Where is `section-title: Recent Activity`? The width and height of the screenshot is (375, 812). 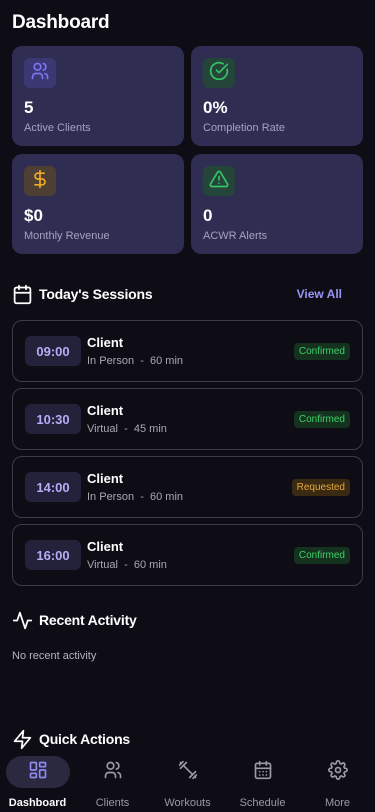
section-title: Recent Activity is located at coordinates (88, 620).